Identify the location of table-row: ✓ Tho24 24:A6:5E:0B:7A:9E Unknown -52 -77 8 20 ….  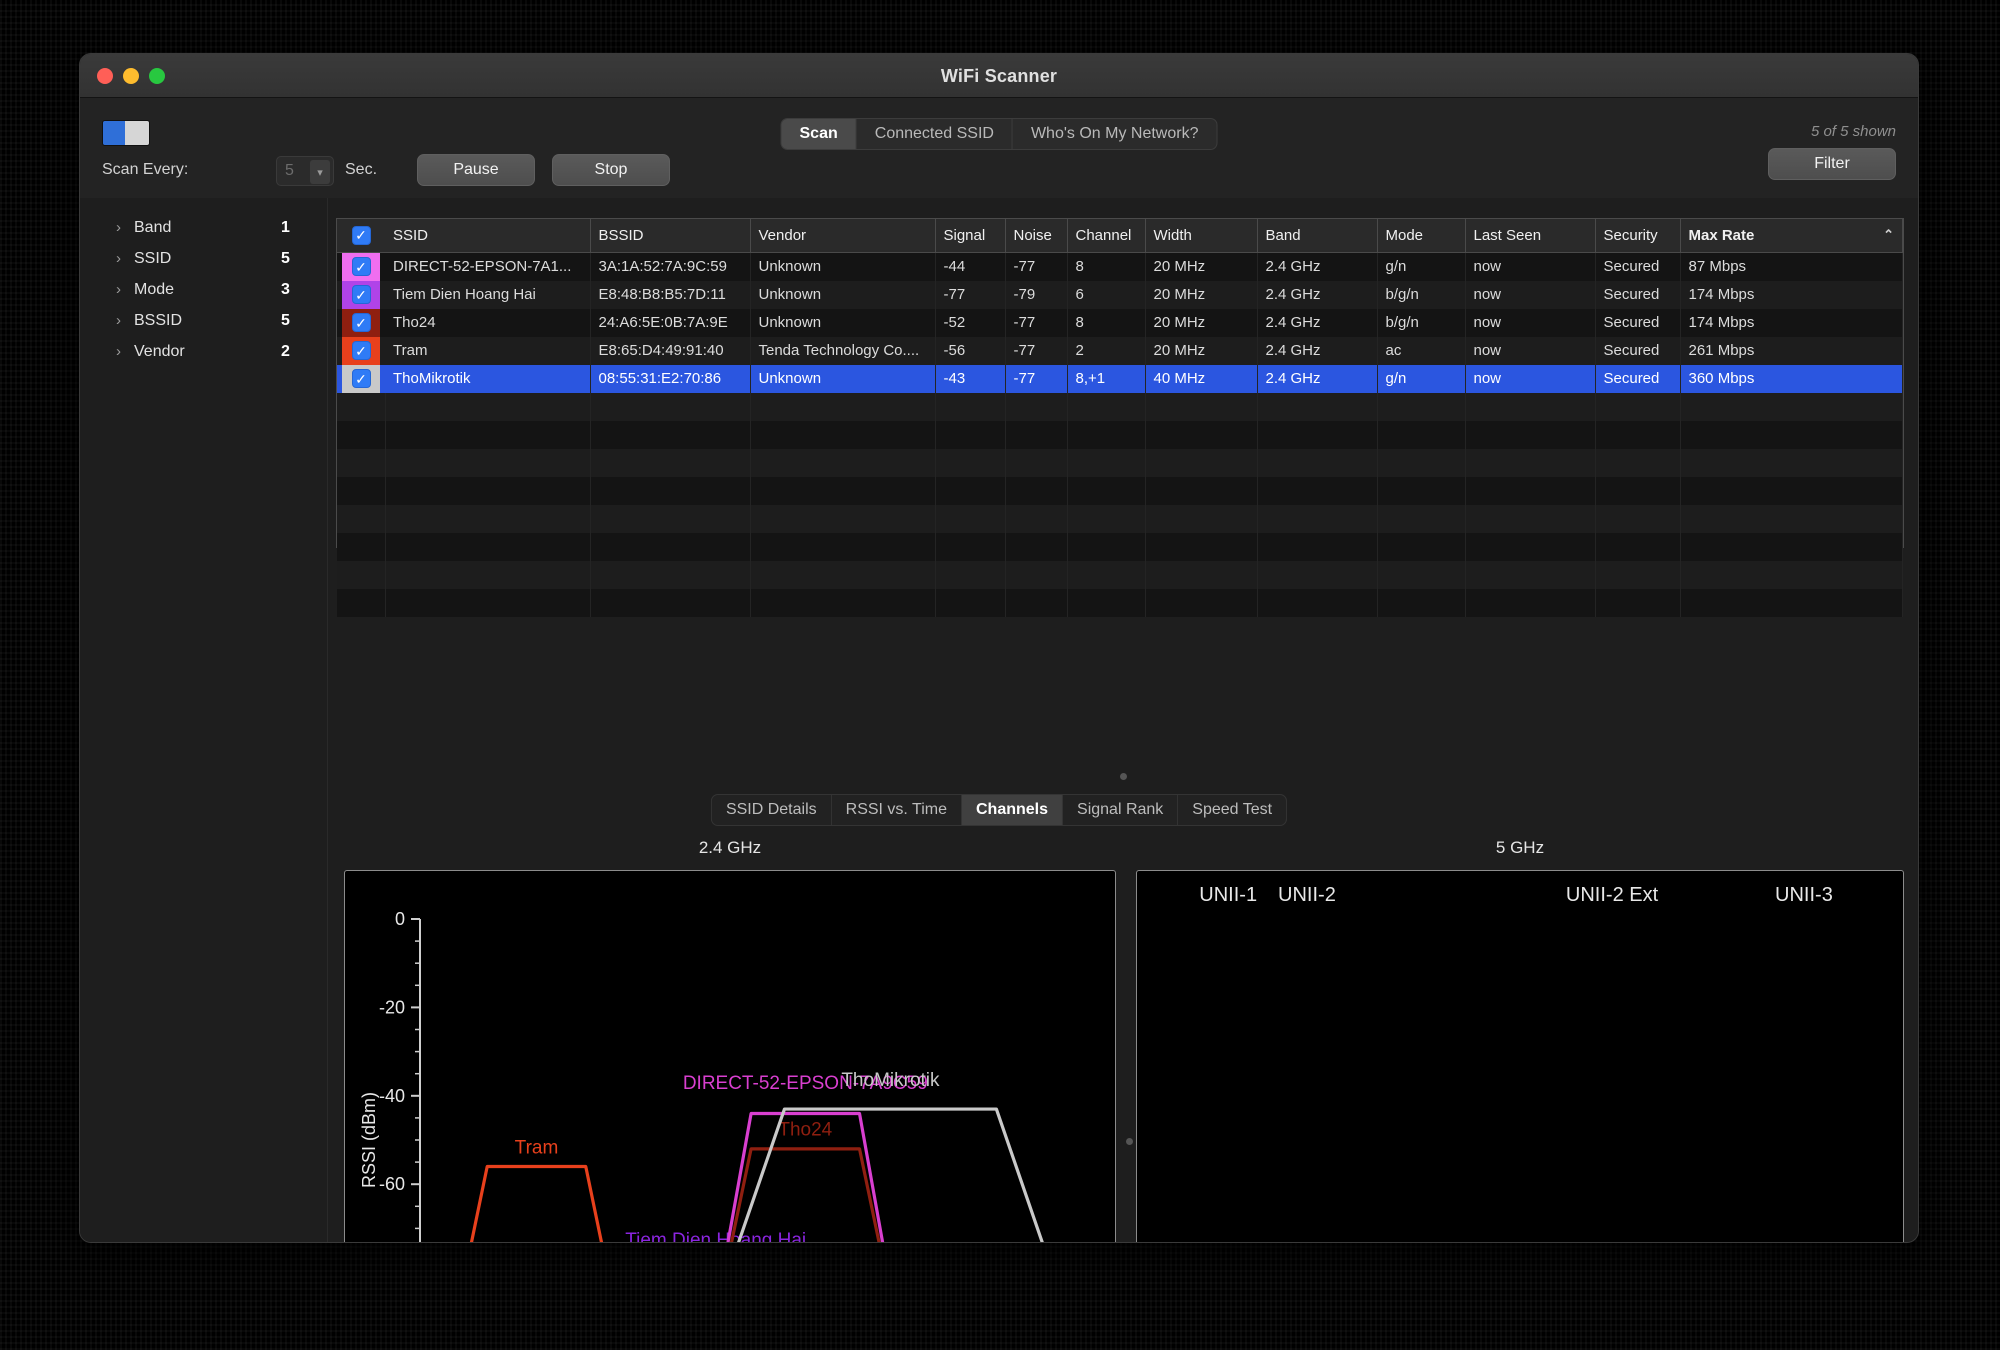
(1120, 322).